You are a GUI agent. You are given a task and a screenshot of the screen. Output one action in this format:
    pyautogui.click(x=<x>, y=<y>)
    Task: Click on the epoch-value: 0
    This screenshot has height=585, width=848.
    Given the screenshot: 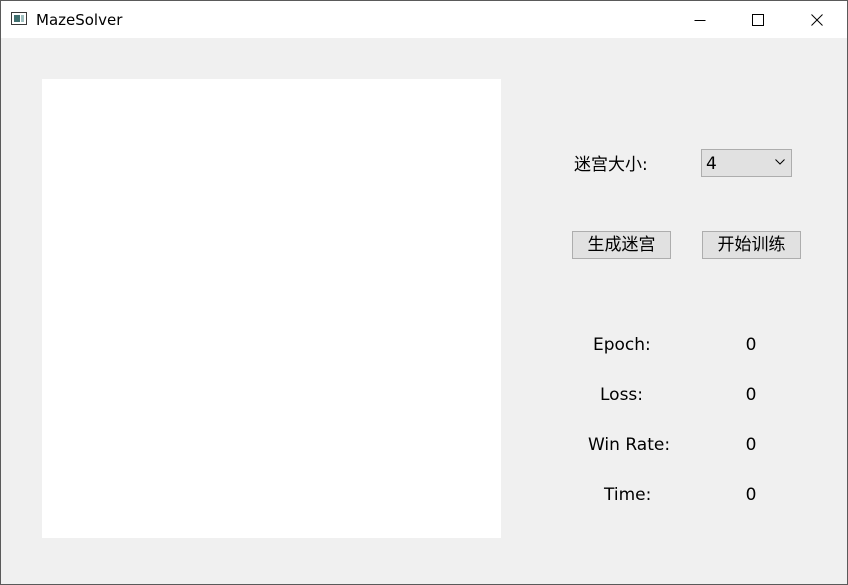 What is the action you would take?
    pyautogui.click(x=751, y=345)
    